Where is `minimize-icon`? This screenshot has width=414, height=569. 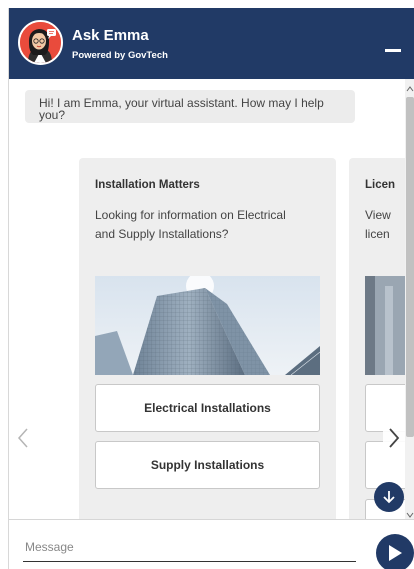
minimize-icon is located at coordinates (394, 49).